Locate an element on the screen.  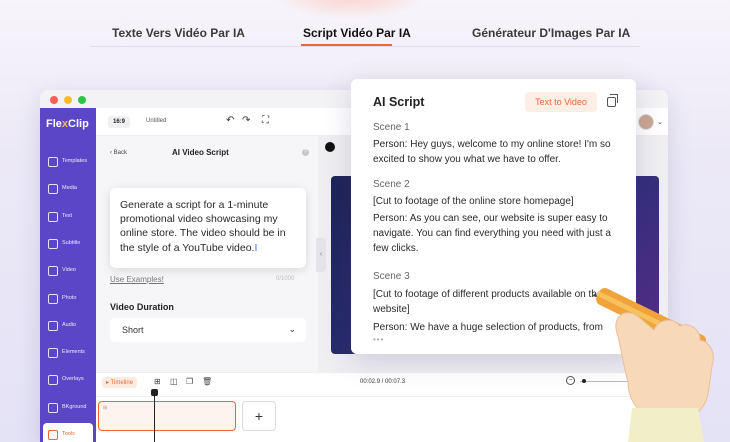
sidebar-item-label: Tools is located at coordinates (68, 434).